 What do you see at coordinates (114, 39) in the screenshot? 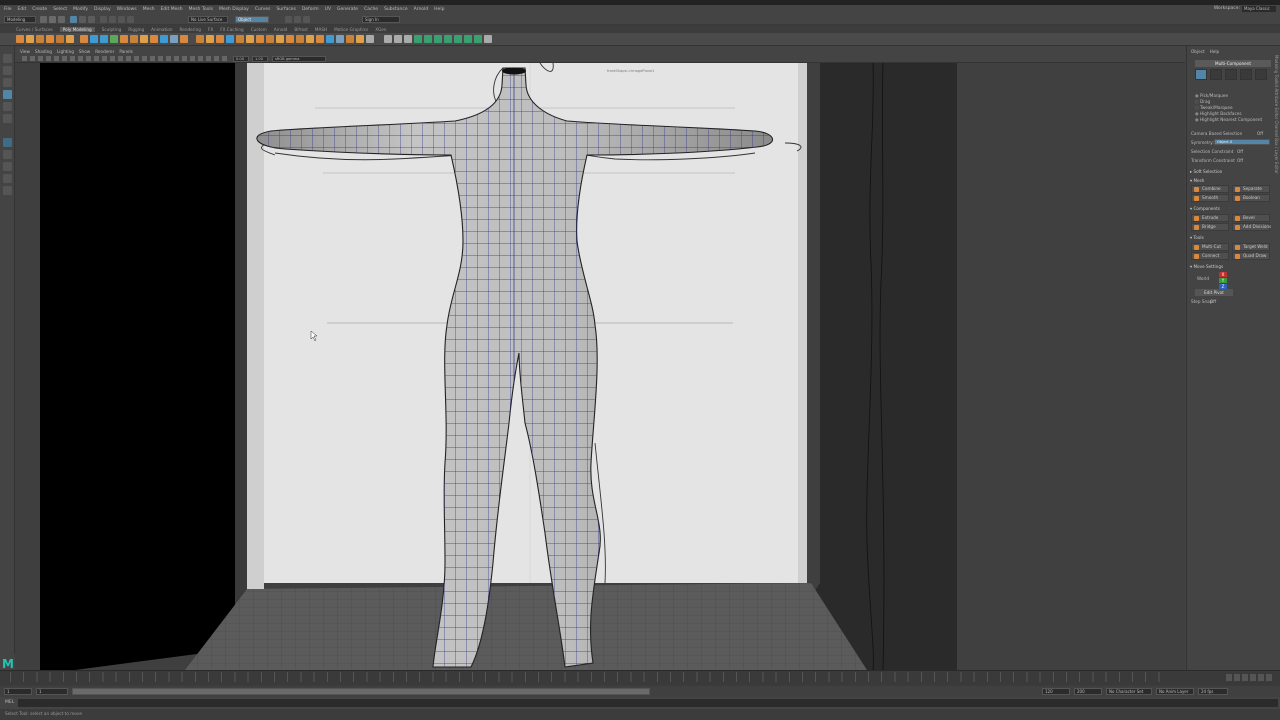
I see `prism-icon` at bounding box center [114, 39].